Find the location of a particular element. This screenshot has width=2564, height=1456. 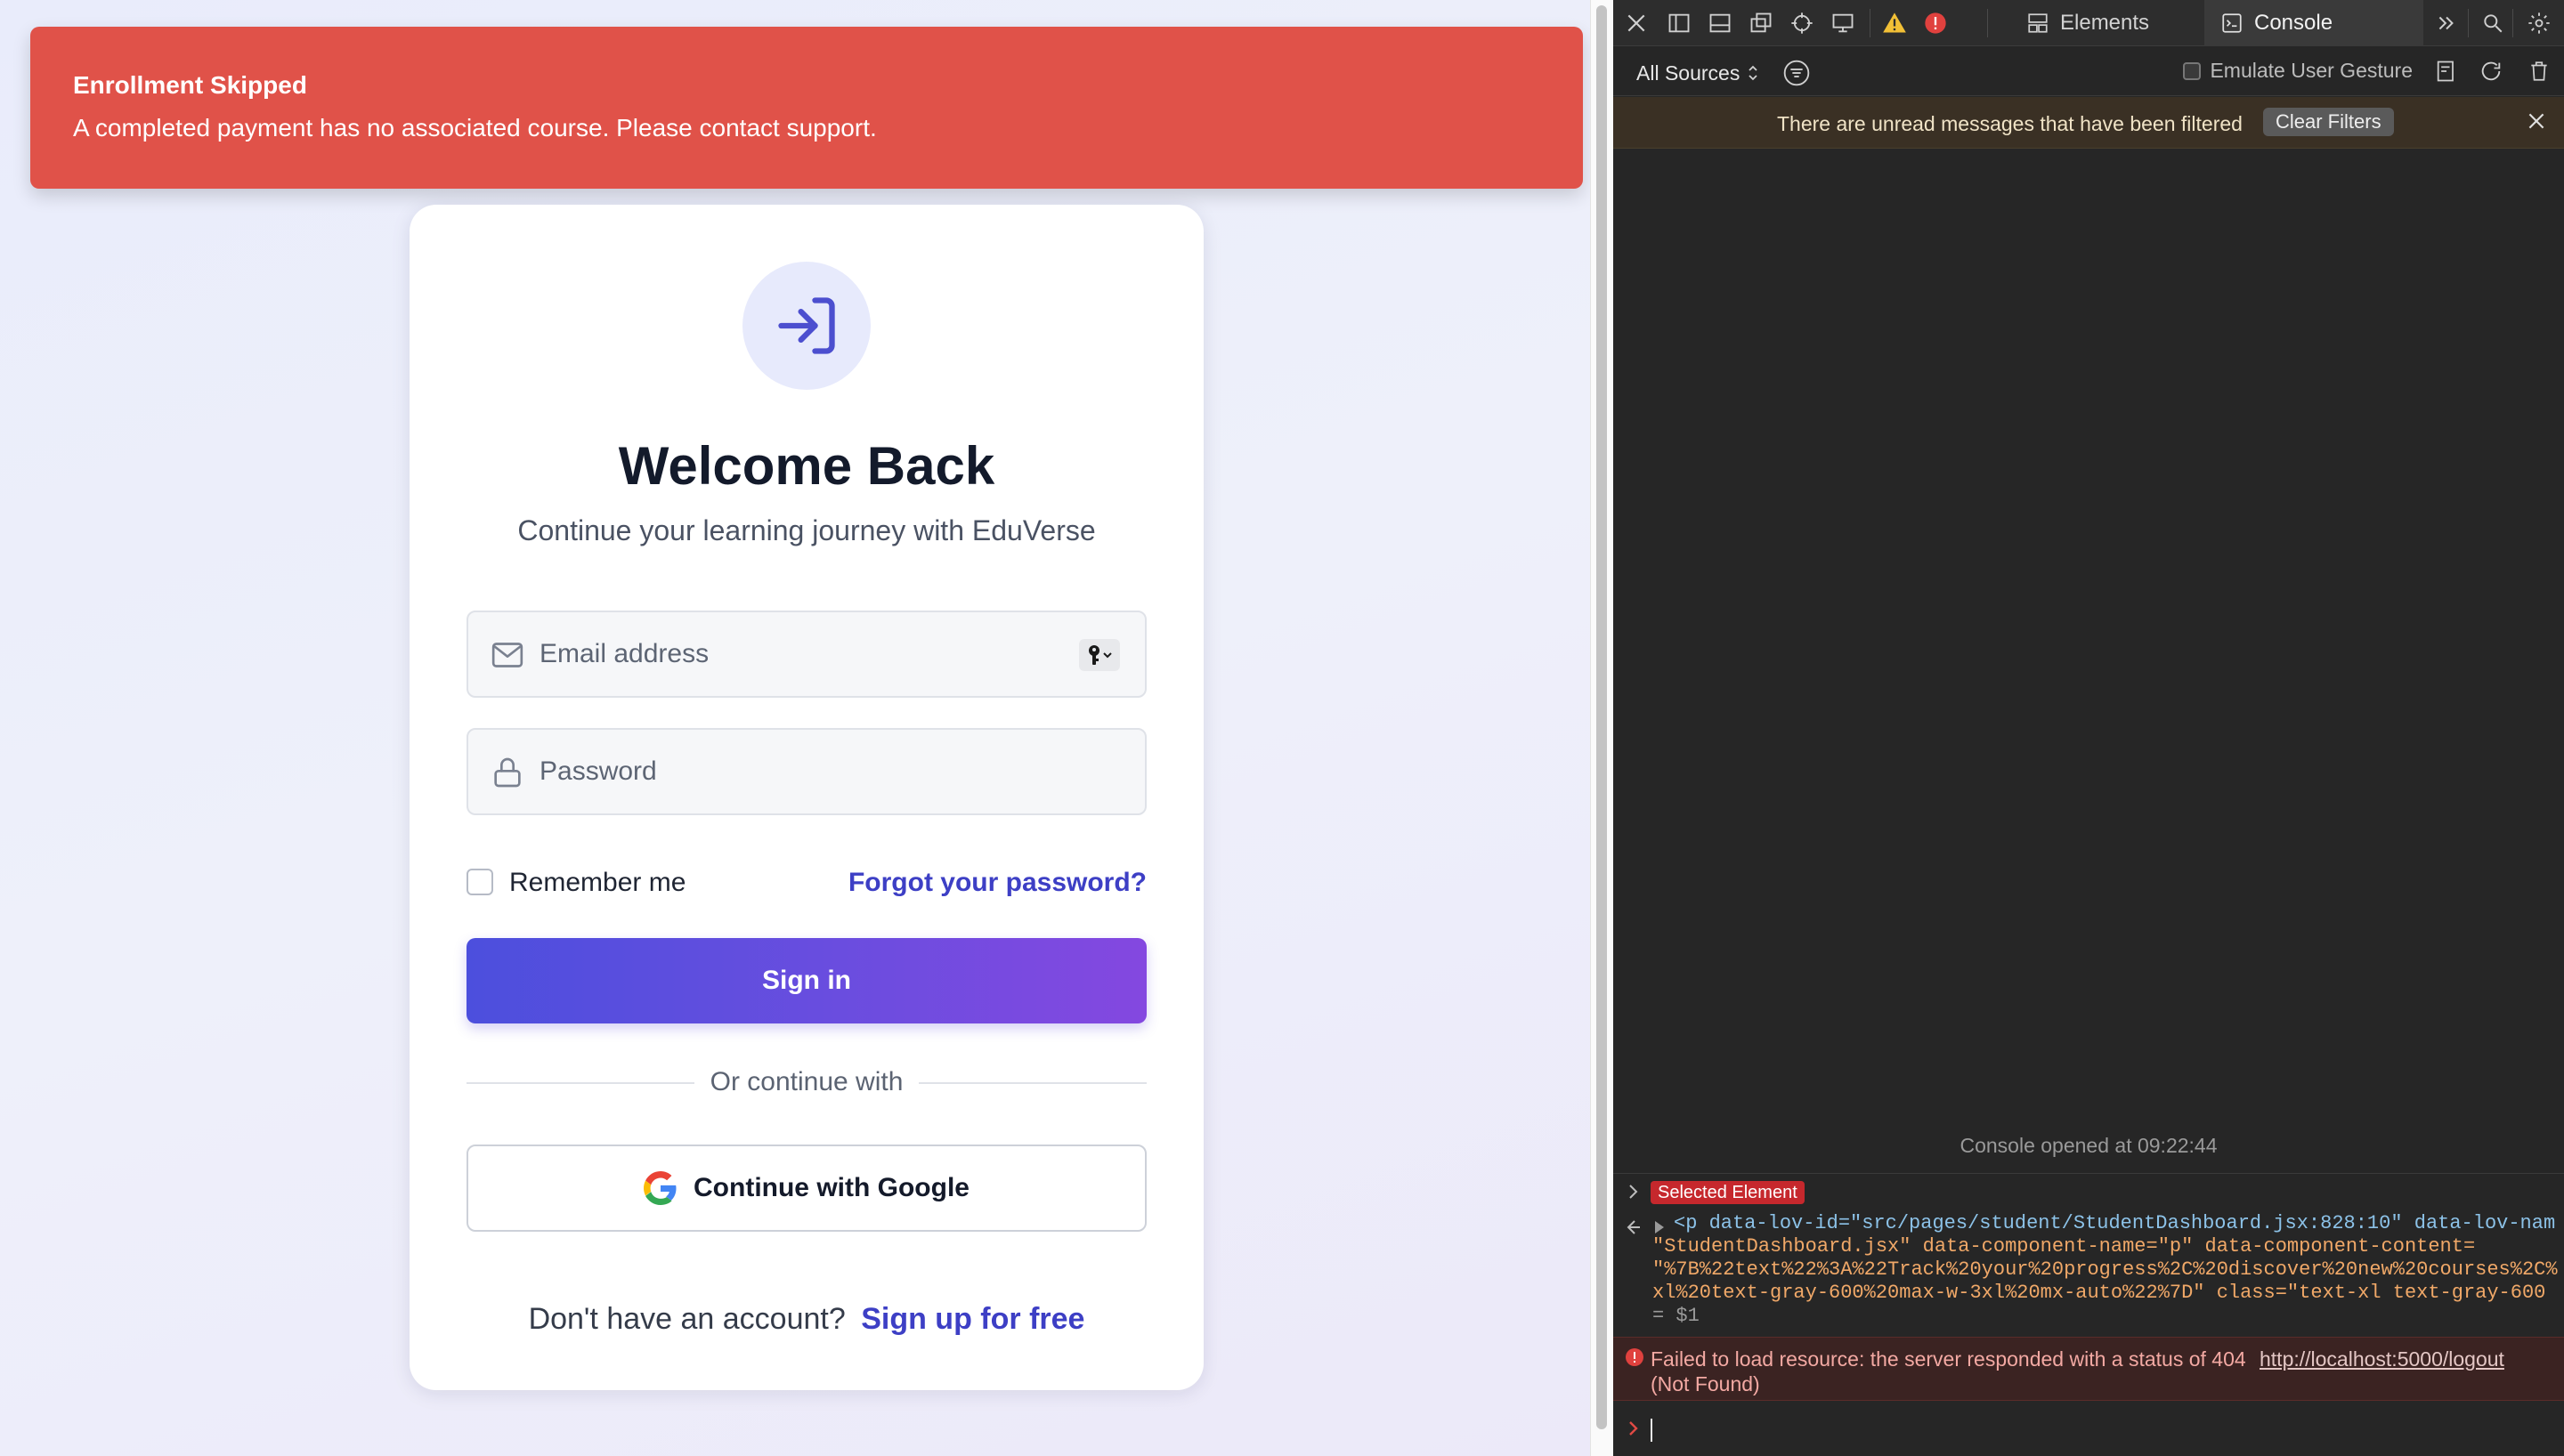

key-icon is located at coordinates (1100, 655).